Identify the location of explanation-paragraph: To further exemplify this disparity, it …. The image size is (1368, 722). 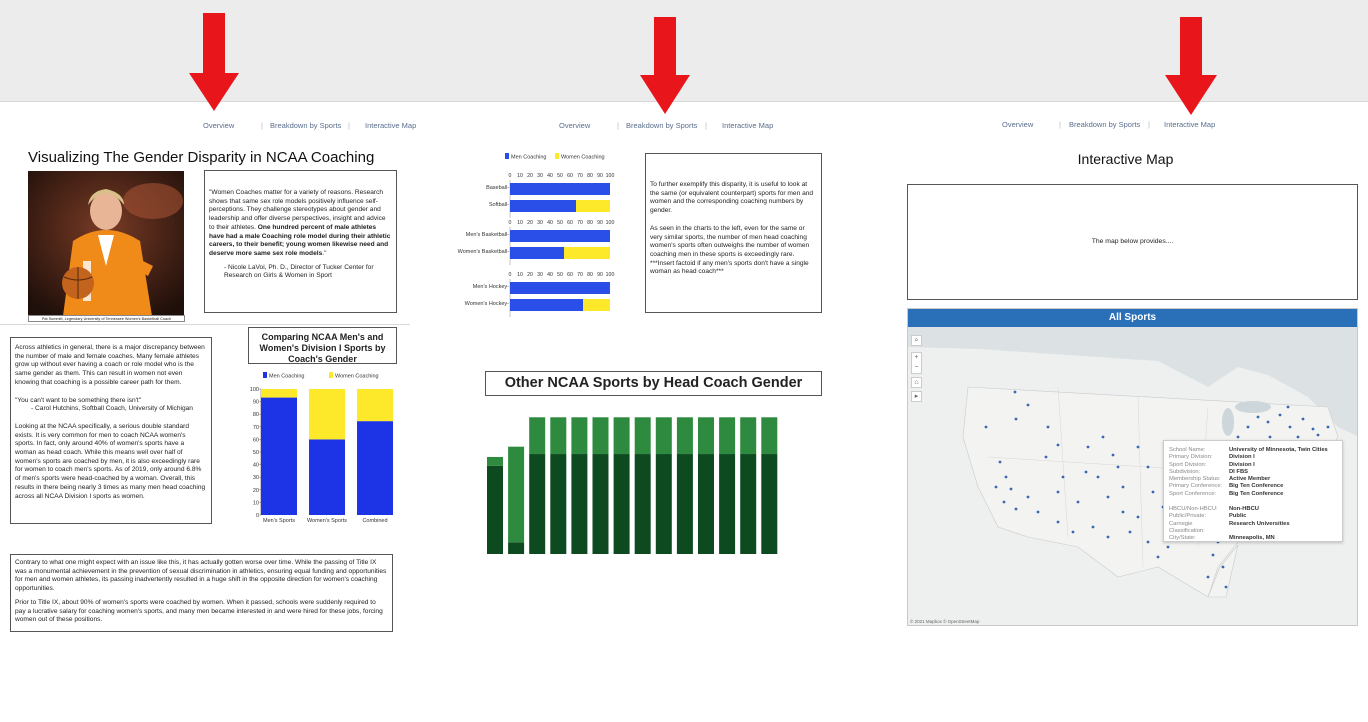
(732, 198).